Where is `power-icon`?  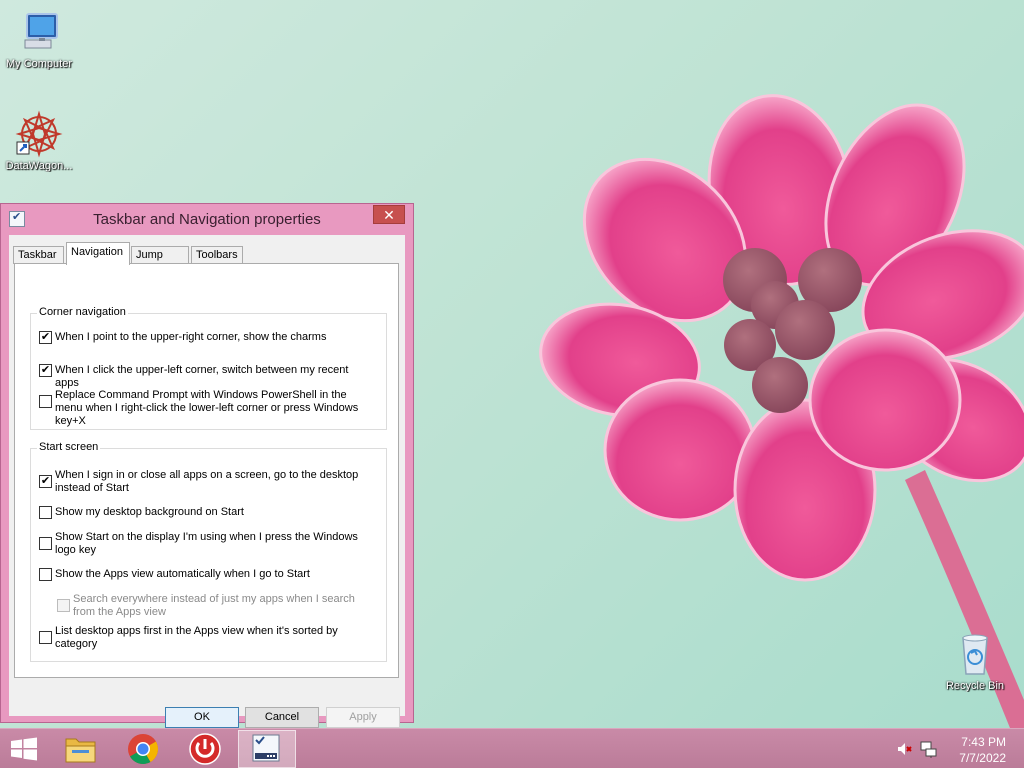
power-icon is located at coordinates (205, 749).